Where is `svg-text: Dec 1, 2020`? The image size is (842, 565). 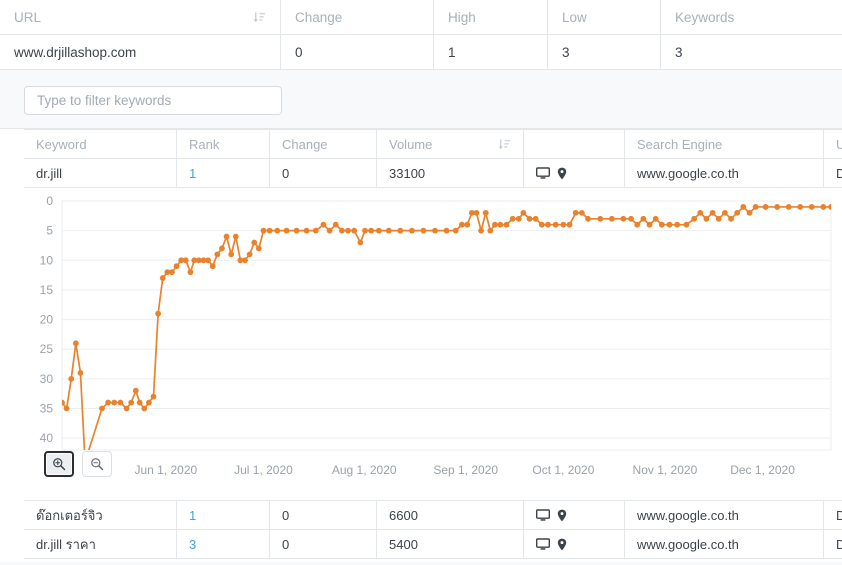
svg-text: Dec 1, 2020 is located at coordinates (762, 470).